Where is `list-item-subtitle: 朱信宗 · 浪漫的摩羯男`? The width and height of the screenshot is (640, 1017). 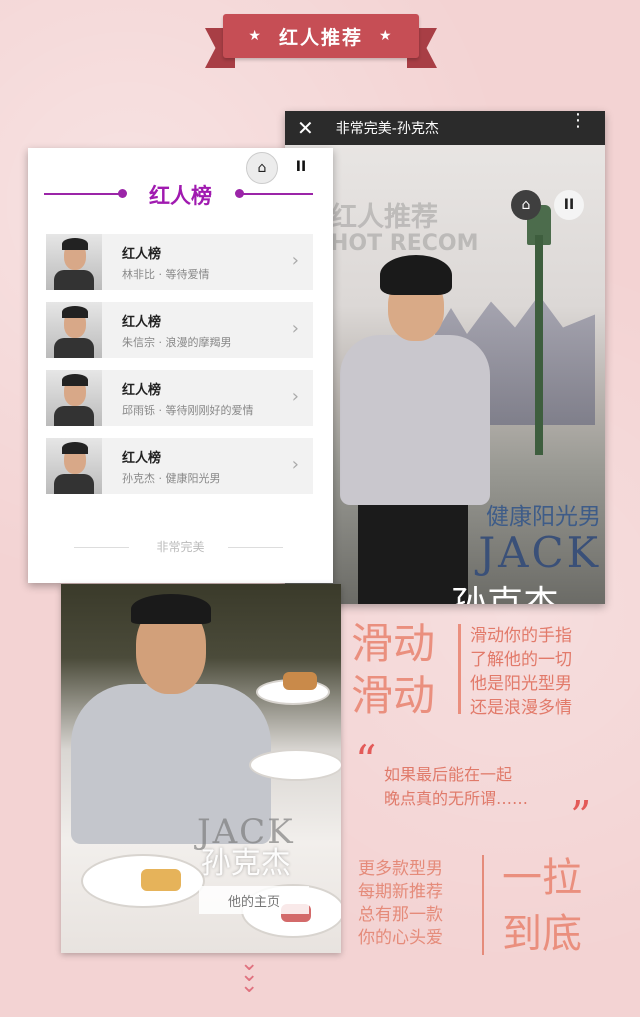
list-item-subtitle: 朱信宗 · 浪漫的摩羯男 is located at coordinates (177, 342).